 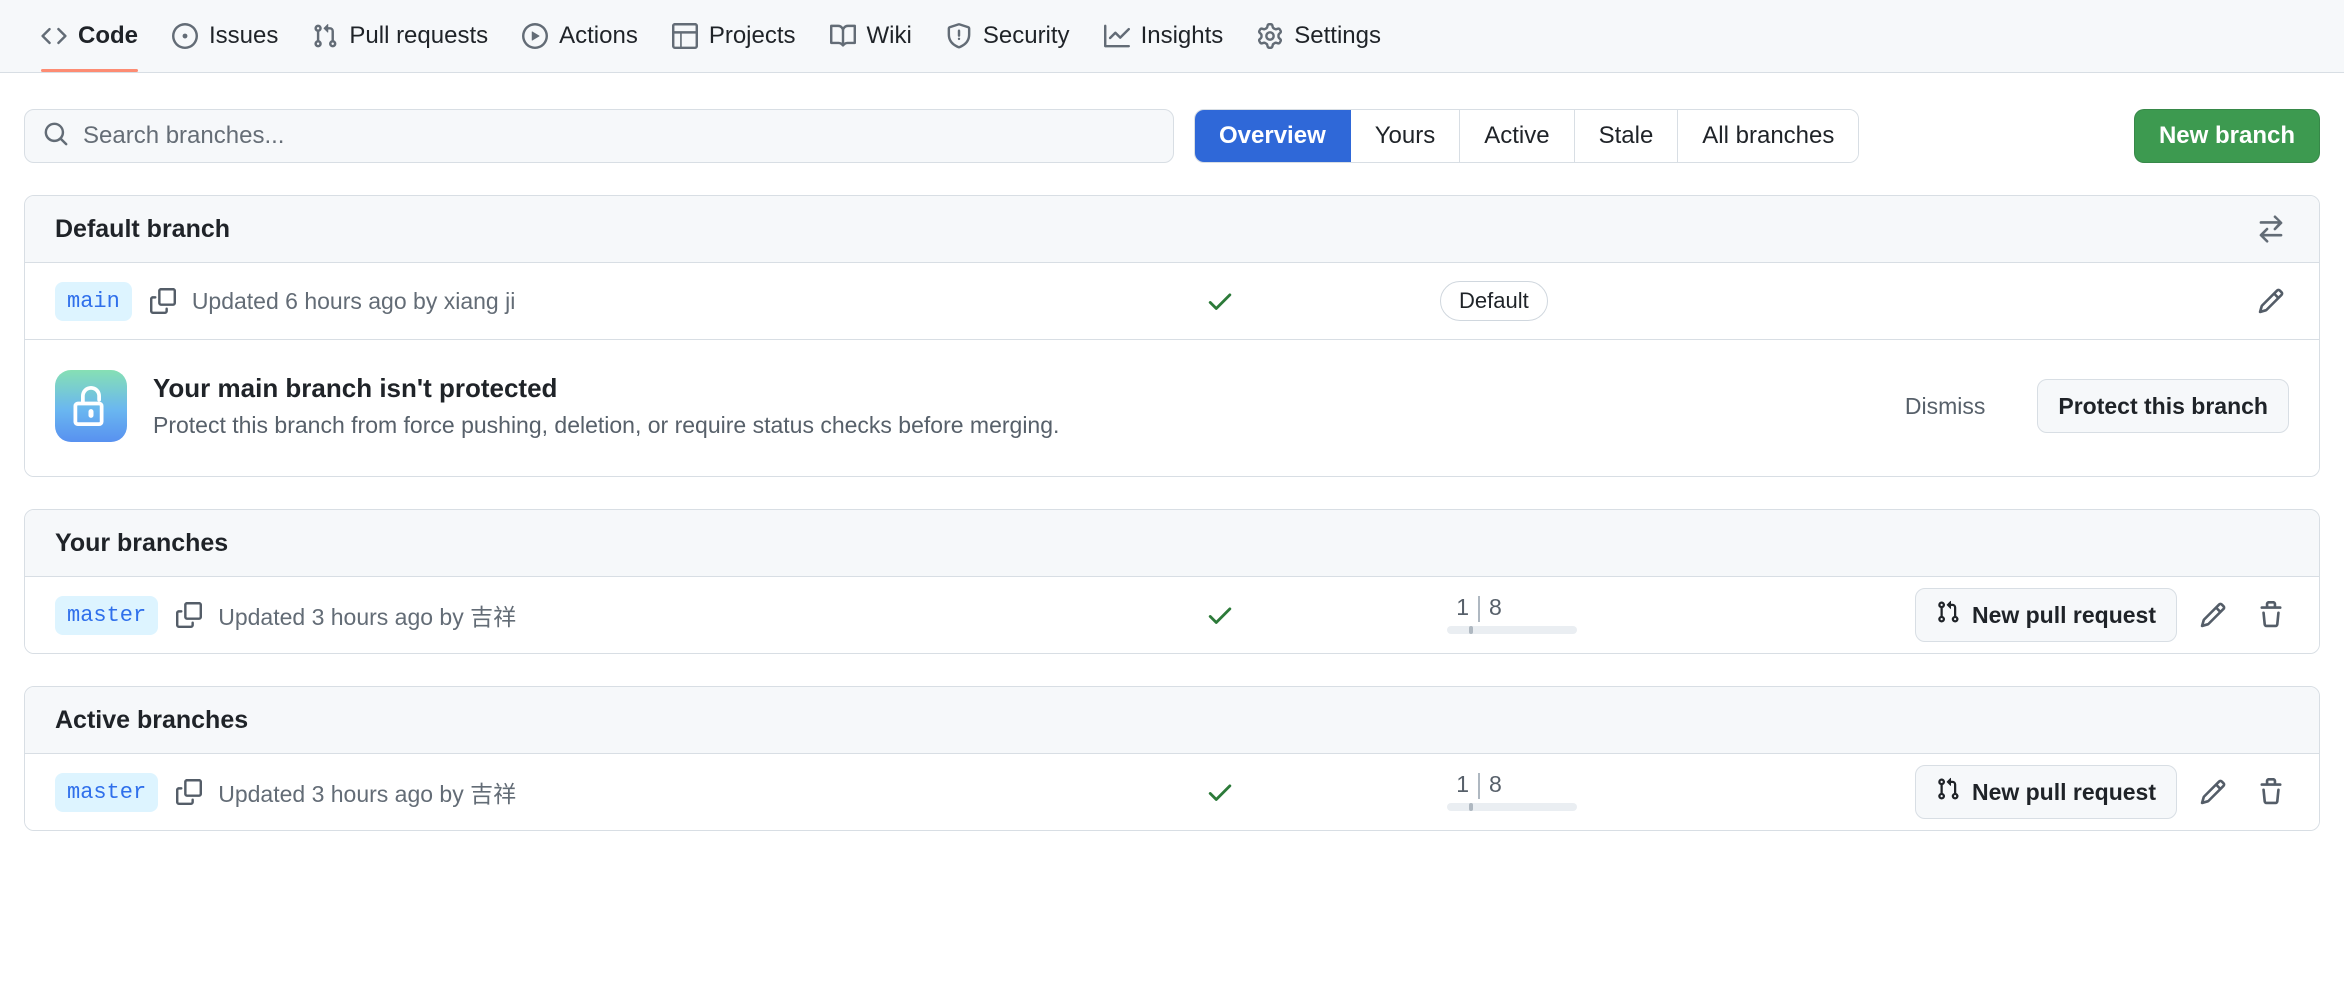 I want to click on protect-branch-label: Protect this branch, so click(x=2163, y=405).